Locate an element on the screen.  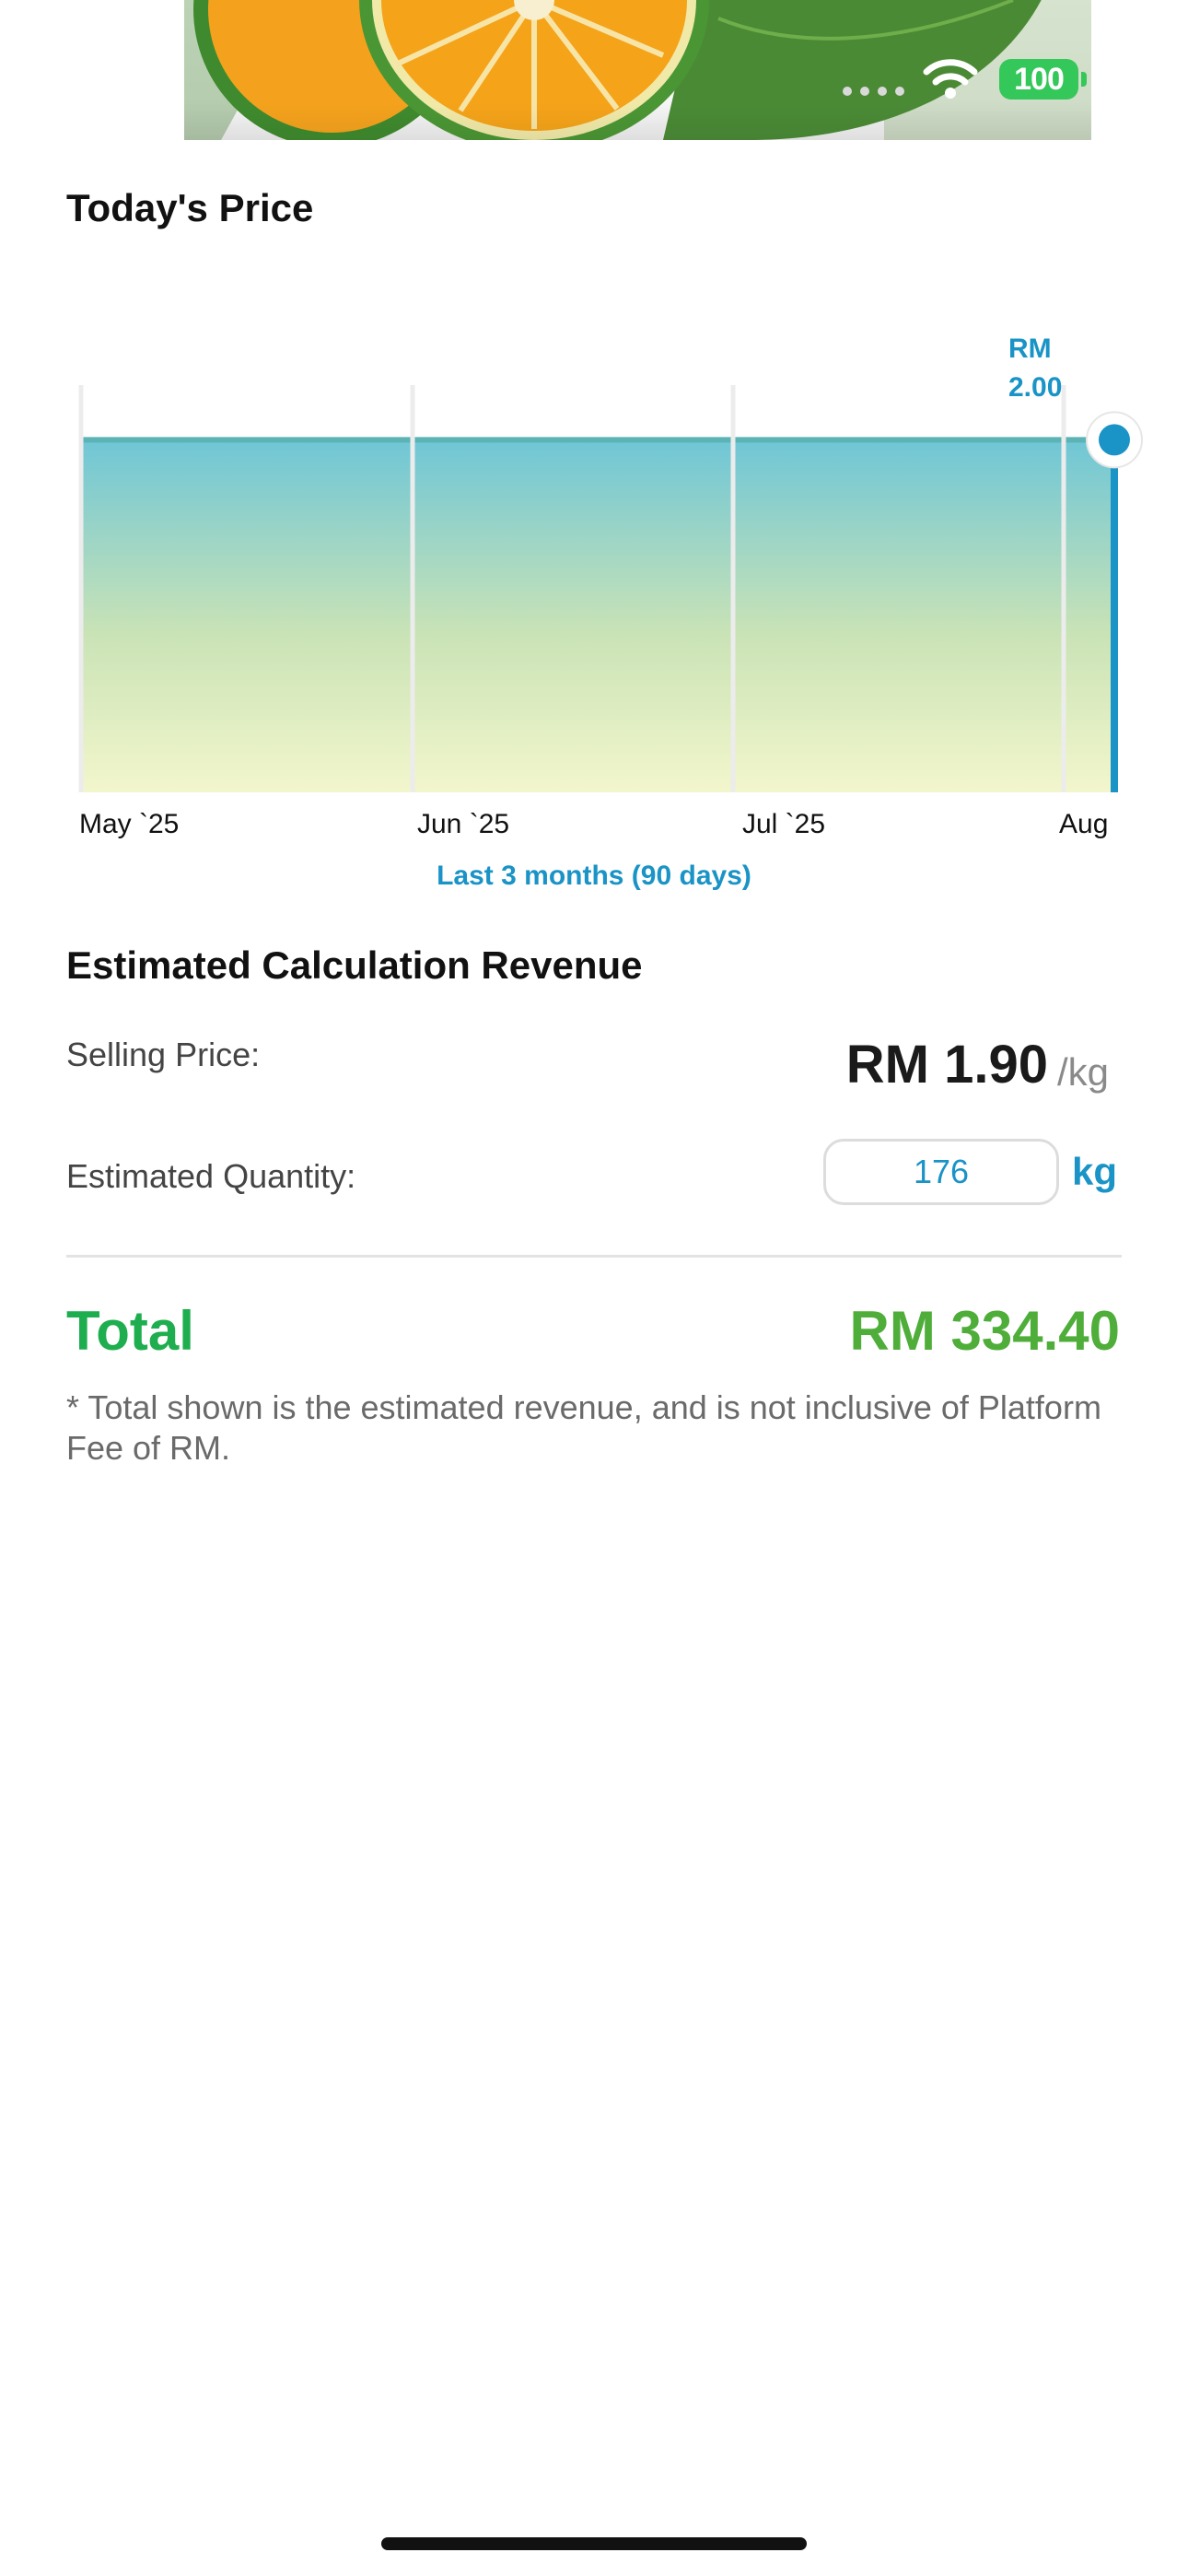
price-marker-point is located at coordinates (1114, 440).